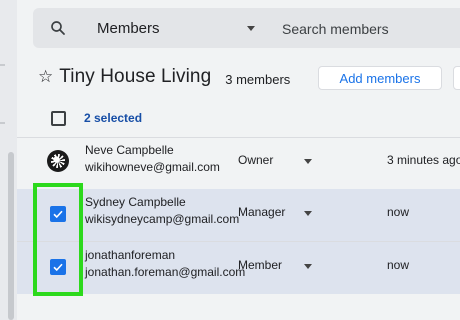 The width and height of the screenshot is (460, 320). Describe the element at coordinates (58, 28) in the screenshot. I see `search-icon` at that location.